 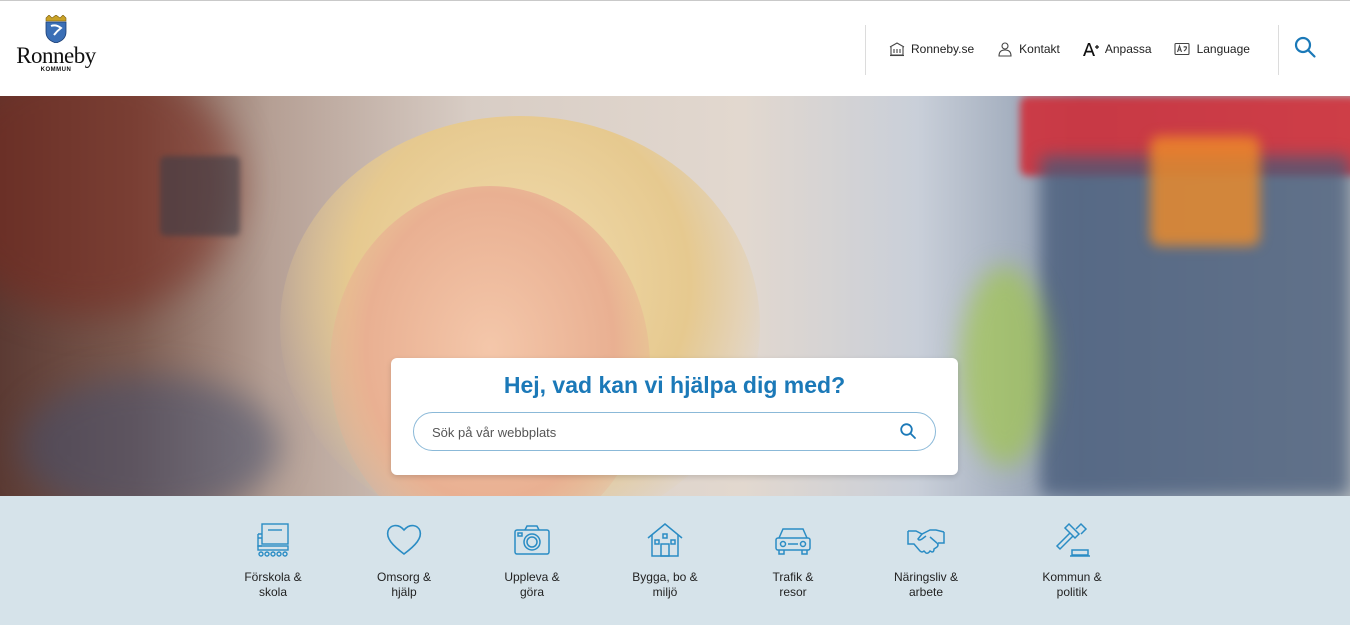 I want to click on category-trafik-resor: Trafik & resor, so click(x=793, y=560).